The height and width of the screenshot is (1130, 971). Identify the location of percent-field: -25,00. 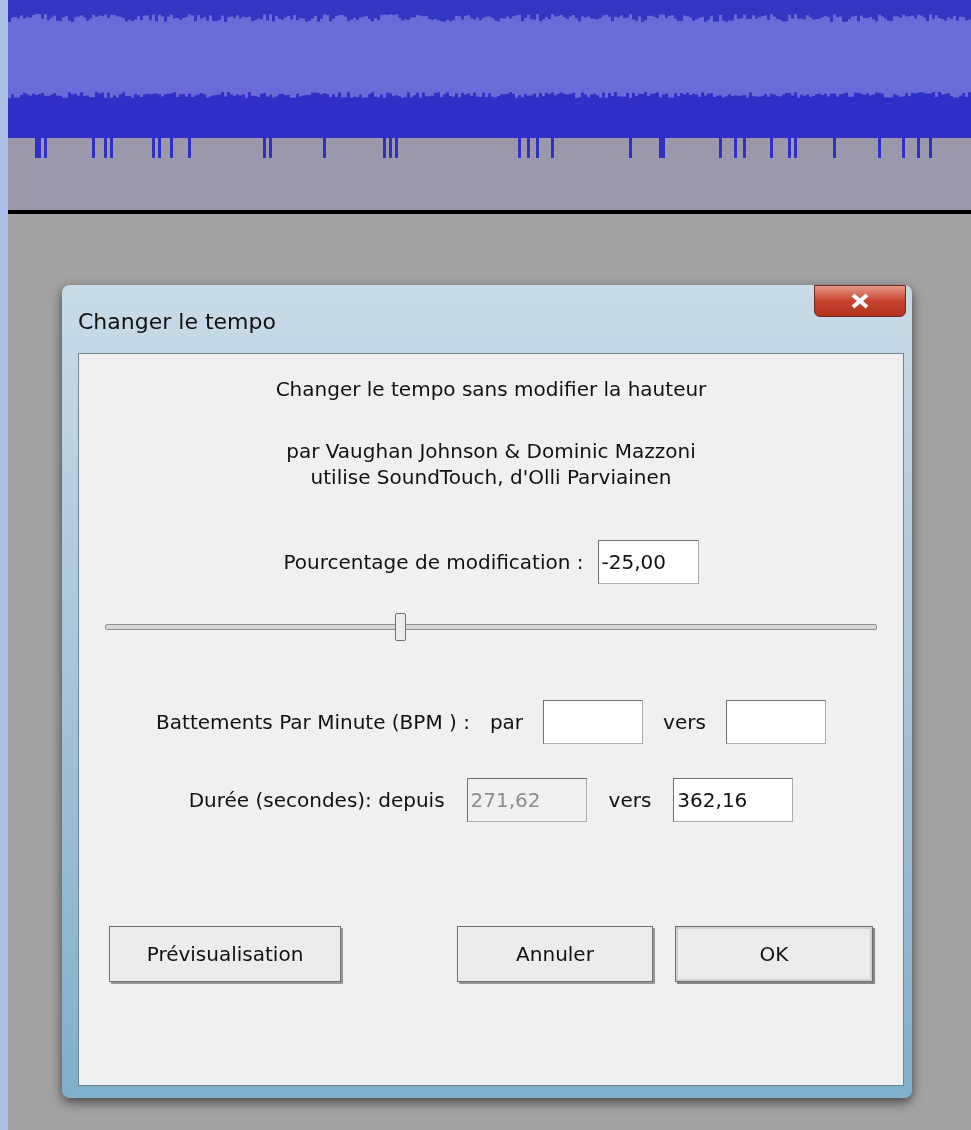
(648, 562).